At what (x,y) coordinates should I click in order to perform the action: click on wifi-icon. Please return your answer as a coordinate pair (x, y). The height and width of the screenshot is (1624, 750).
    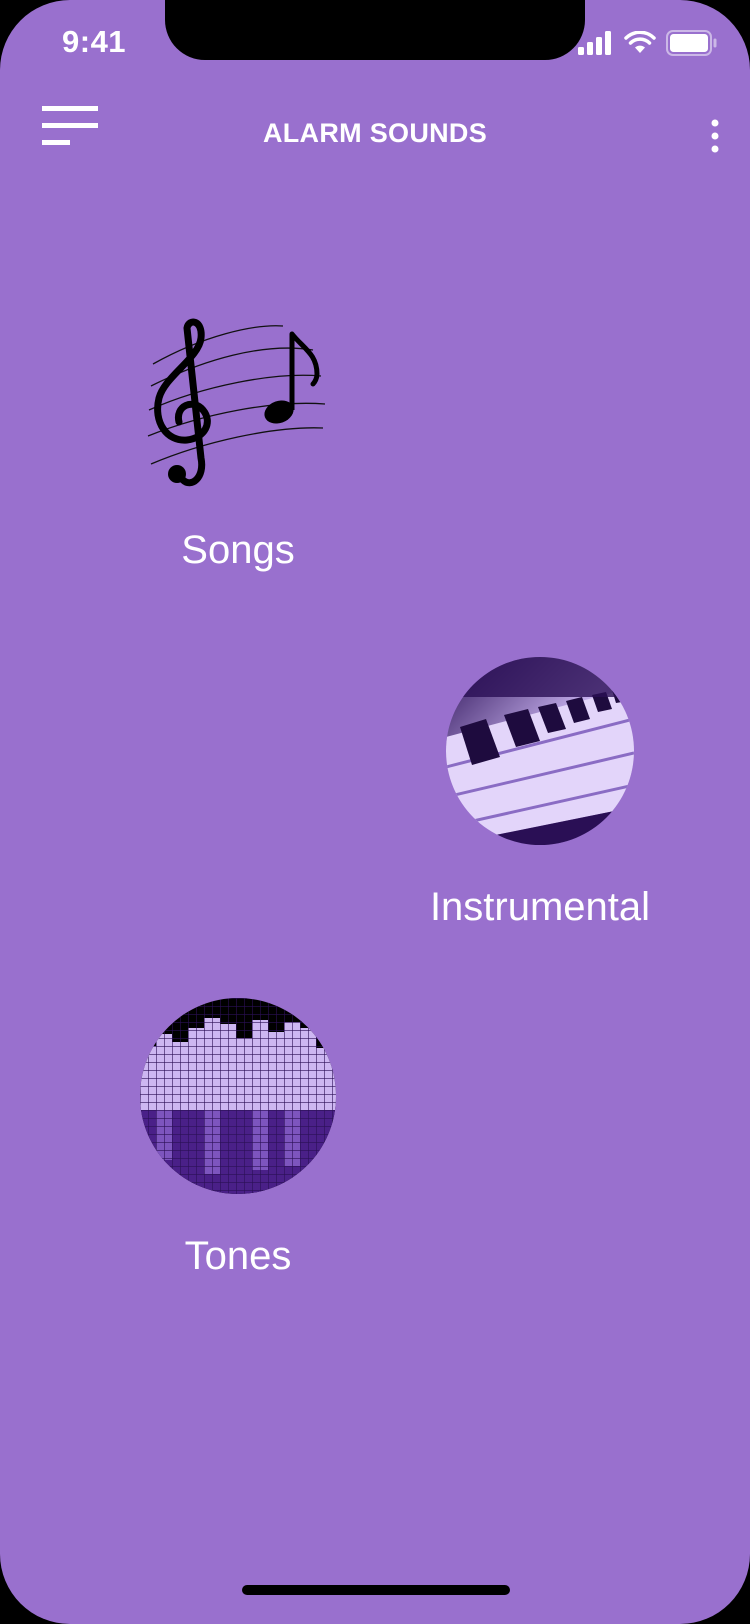
    Looking at the image, I should click on (640, 42).